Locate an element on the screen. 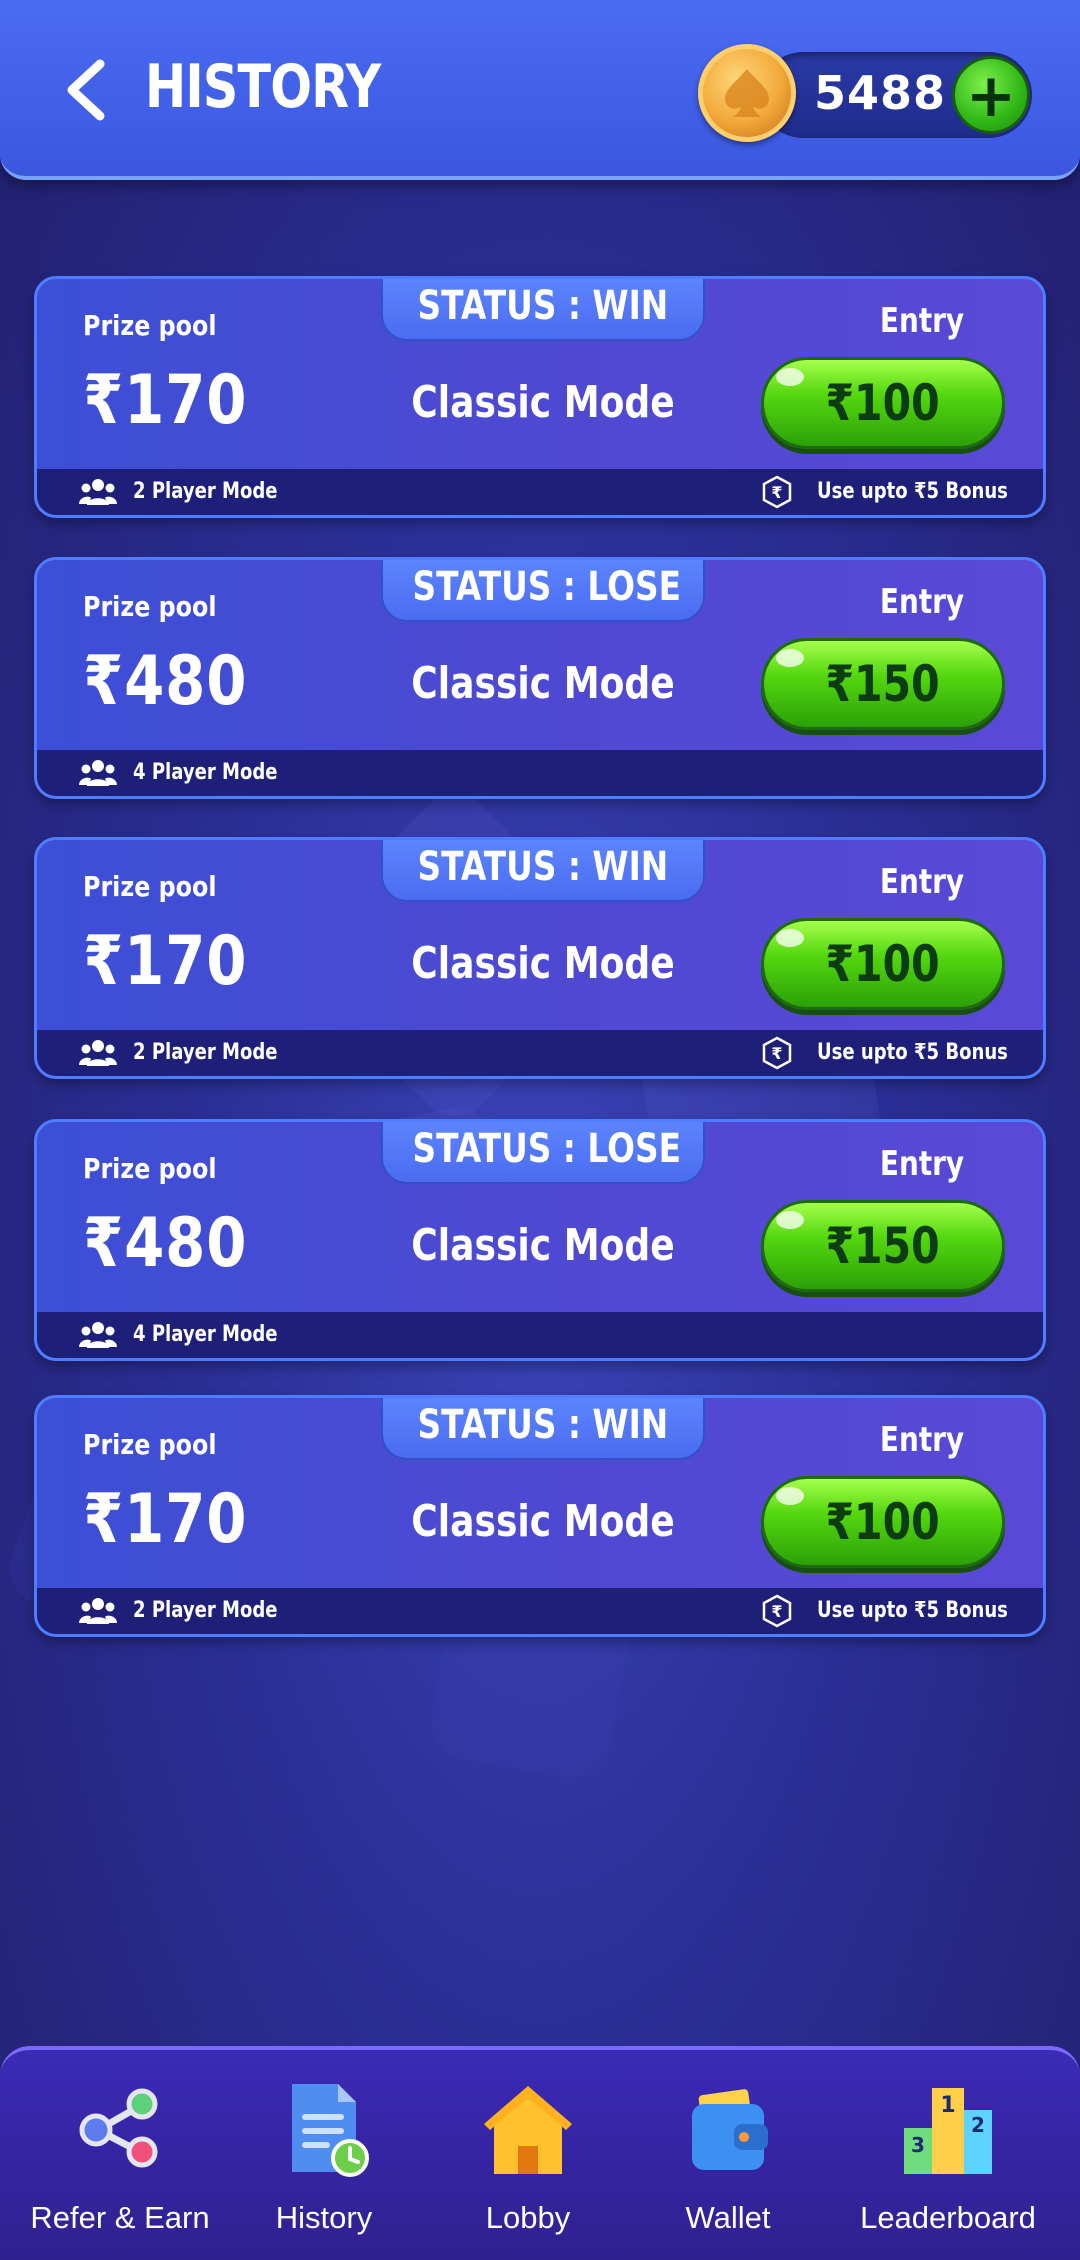 This screenshot has height=2260, width=1080. chevron-left-icon is located at coordinates (86, 90).